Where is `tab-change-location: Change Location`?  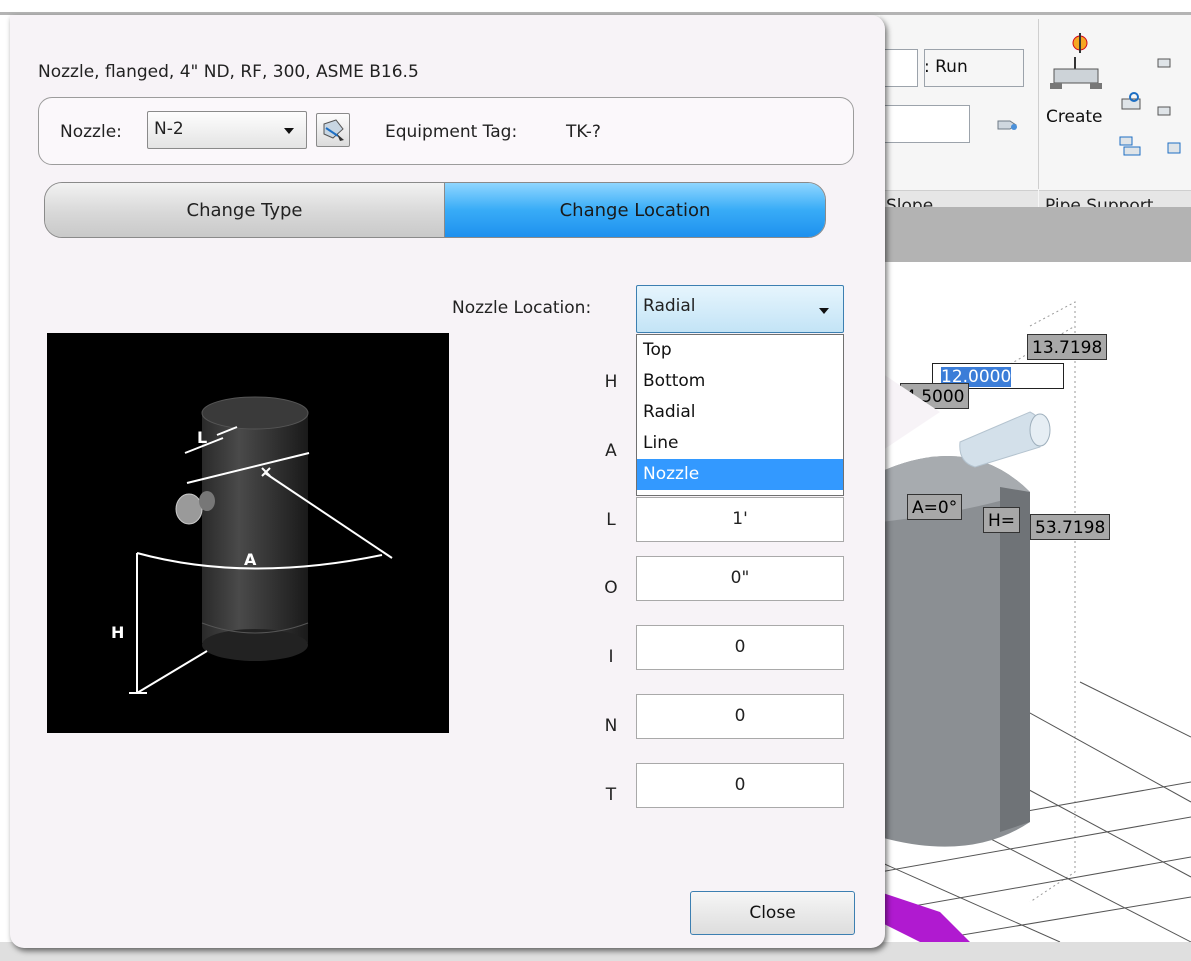
tab-change-location: Change Location is located at coordinates (635, 210).